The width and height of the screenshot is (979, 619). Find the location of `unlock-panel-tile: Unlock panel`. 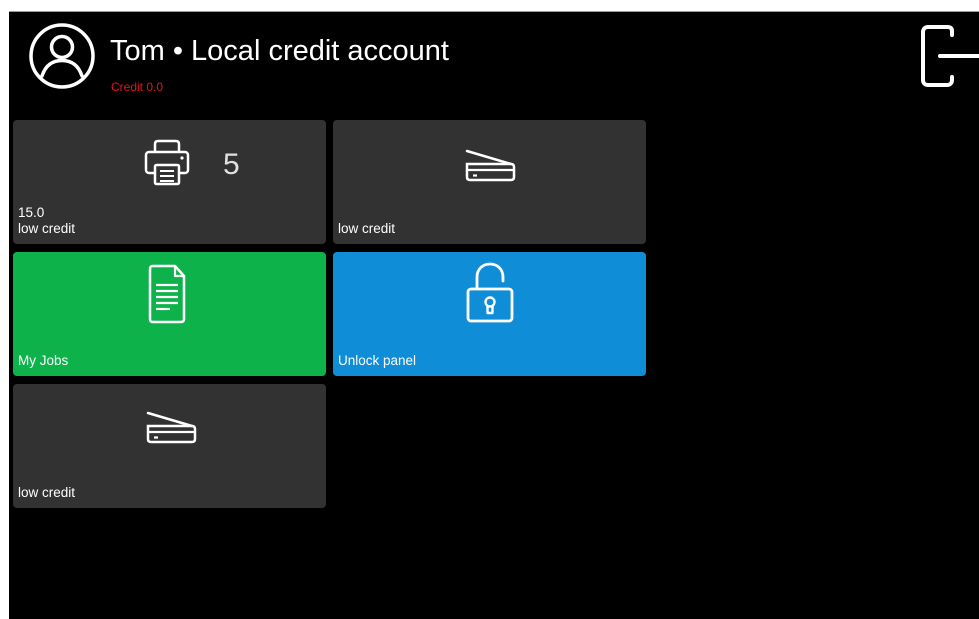

unlock-panel-tile: Unlock panel is located at coordinates (489, 314).